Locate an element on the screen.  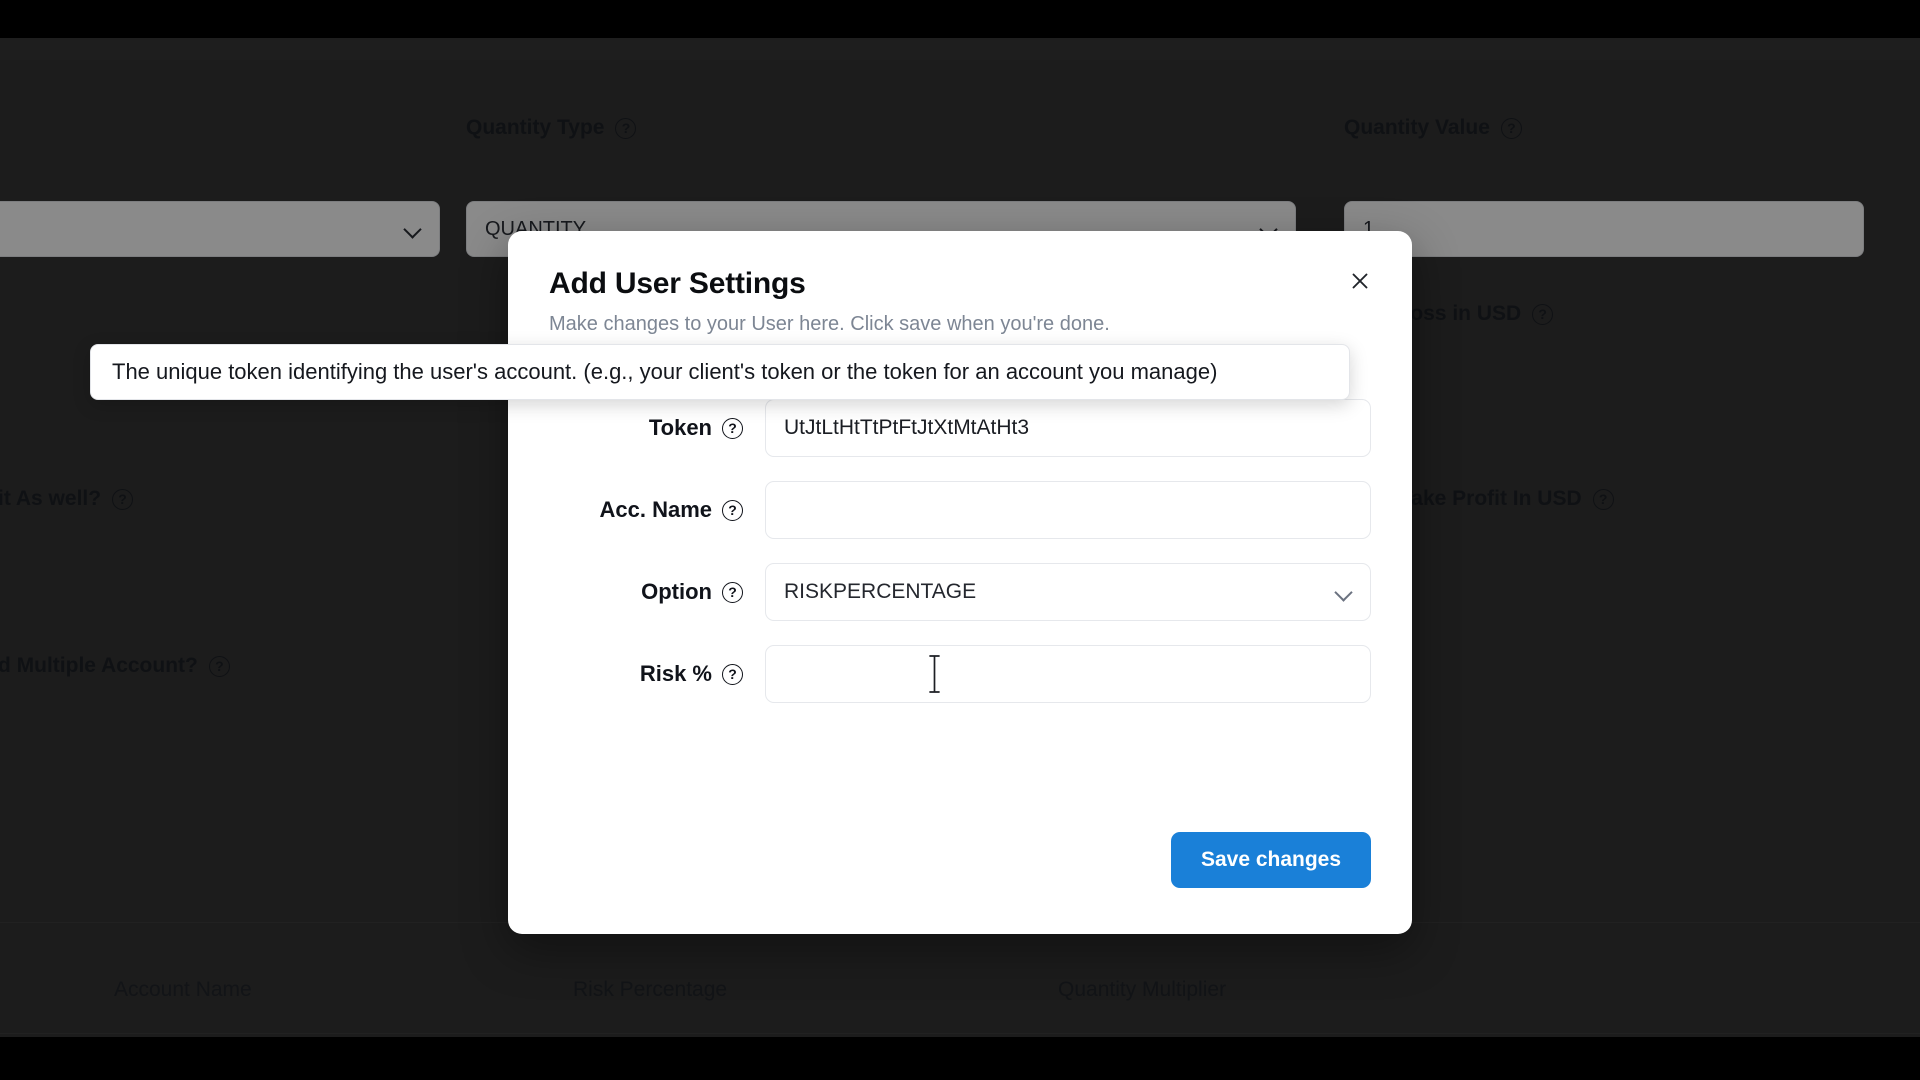
user-settings-form: Token Acc. Name Option is located at coordinates (960, 563).